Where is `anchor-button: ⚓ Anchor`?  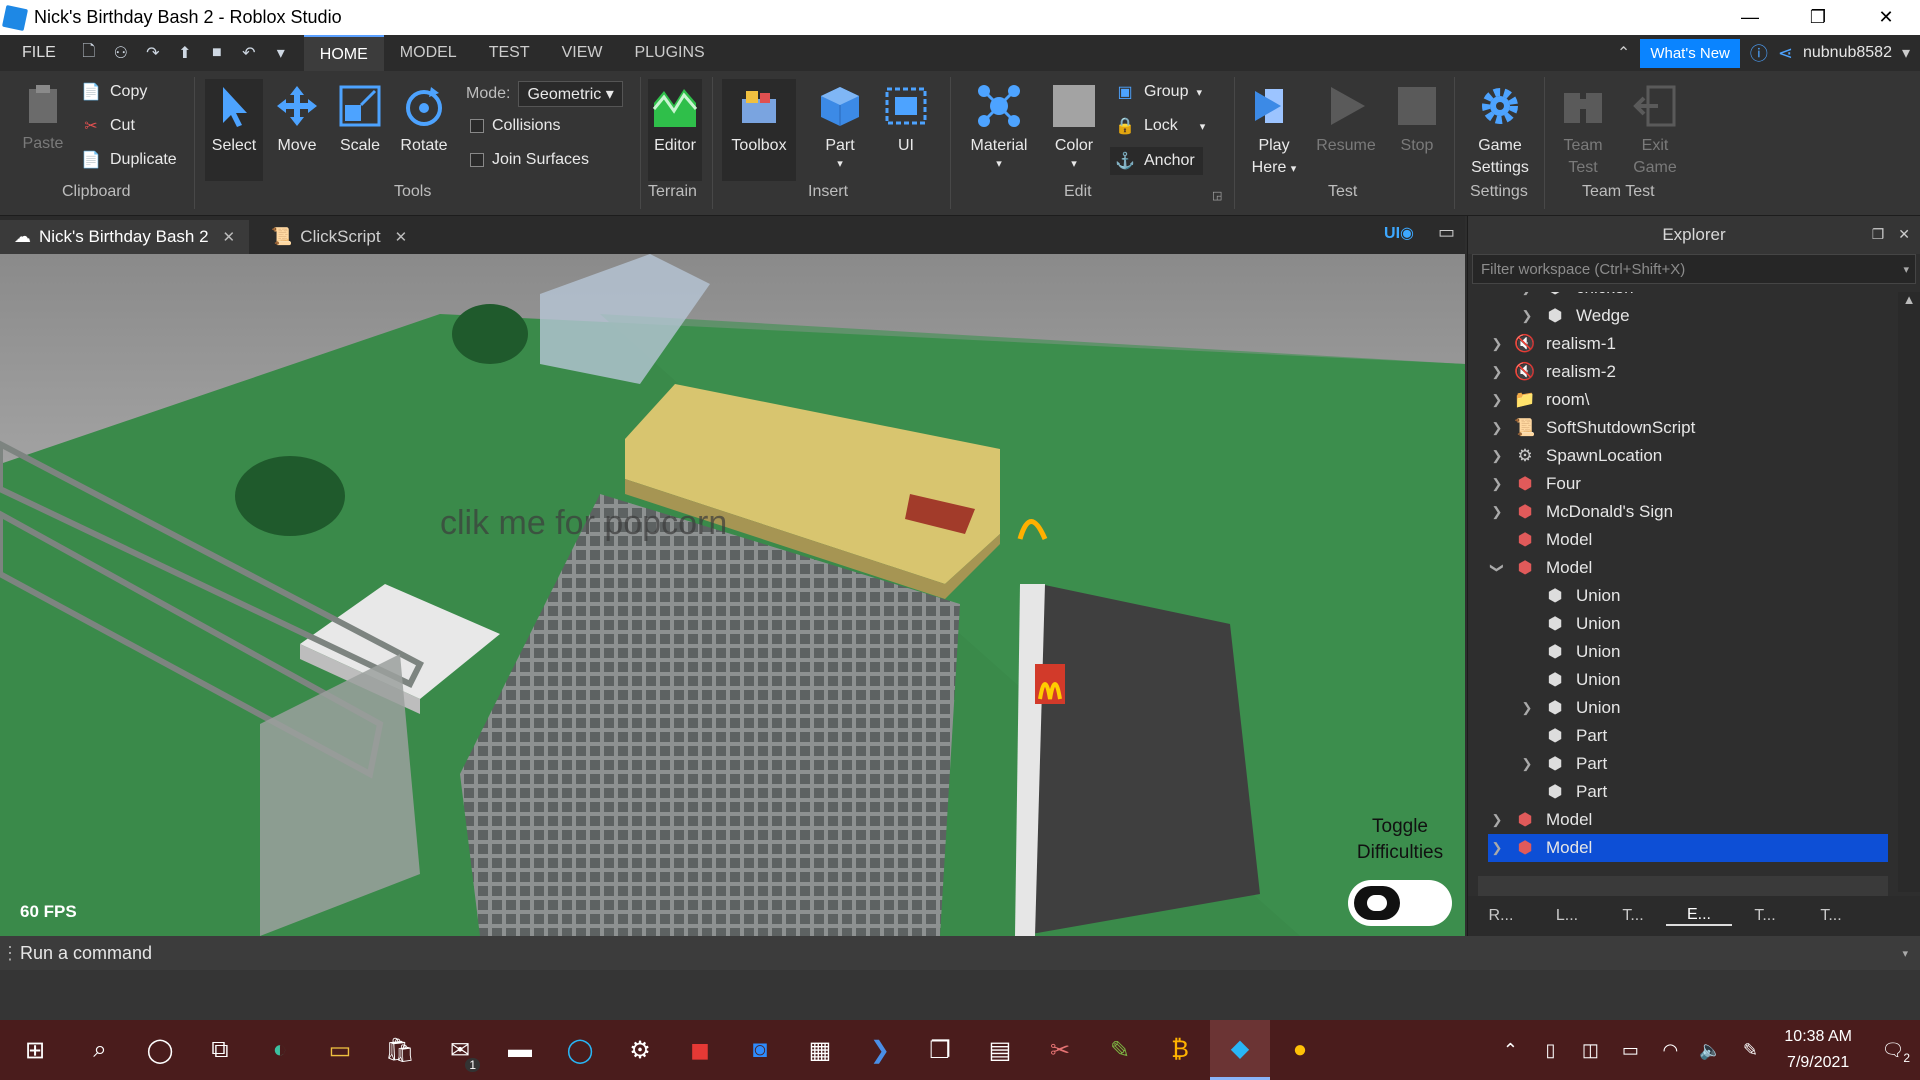
anchor-button: ⚓ Anchor is located at coordinates (1156, 161).